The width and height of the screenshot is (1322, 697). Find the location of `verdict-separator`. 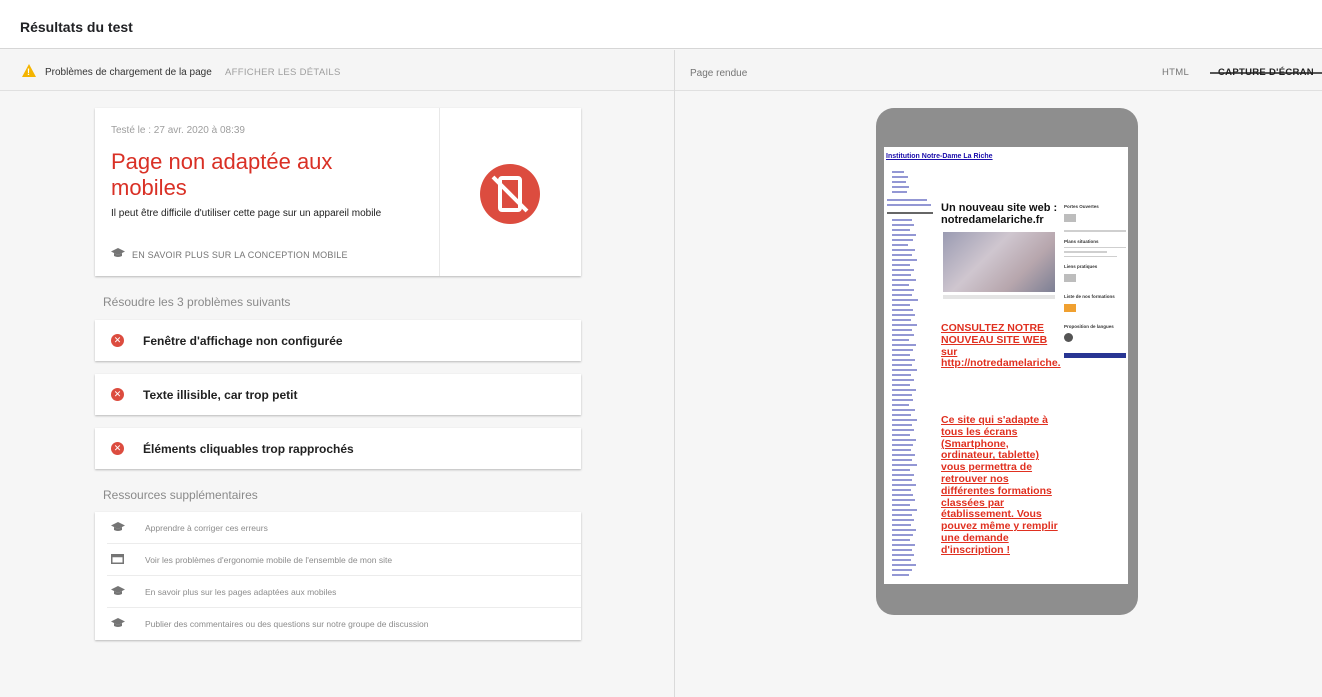

verdict-separator is located at coordinates (439, 192).